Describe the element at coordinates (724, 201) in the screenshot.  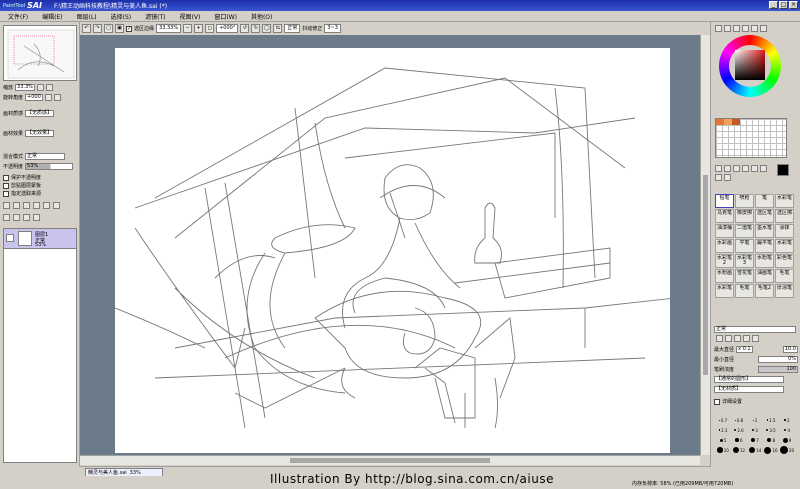
I see `brush-tool-0: 铅笔` at that location.